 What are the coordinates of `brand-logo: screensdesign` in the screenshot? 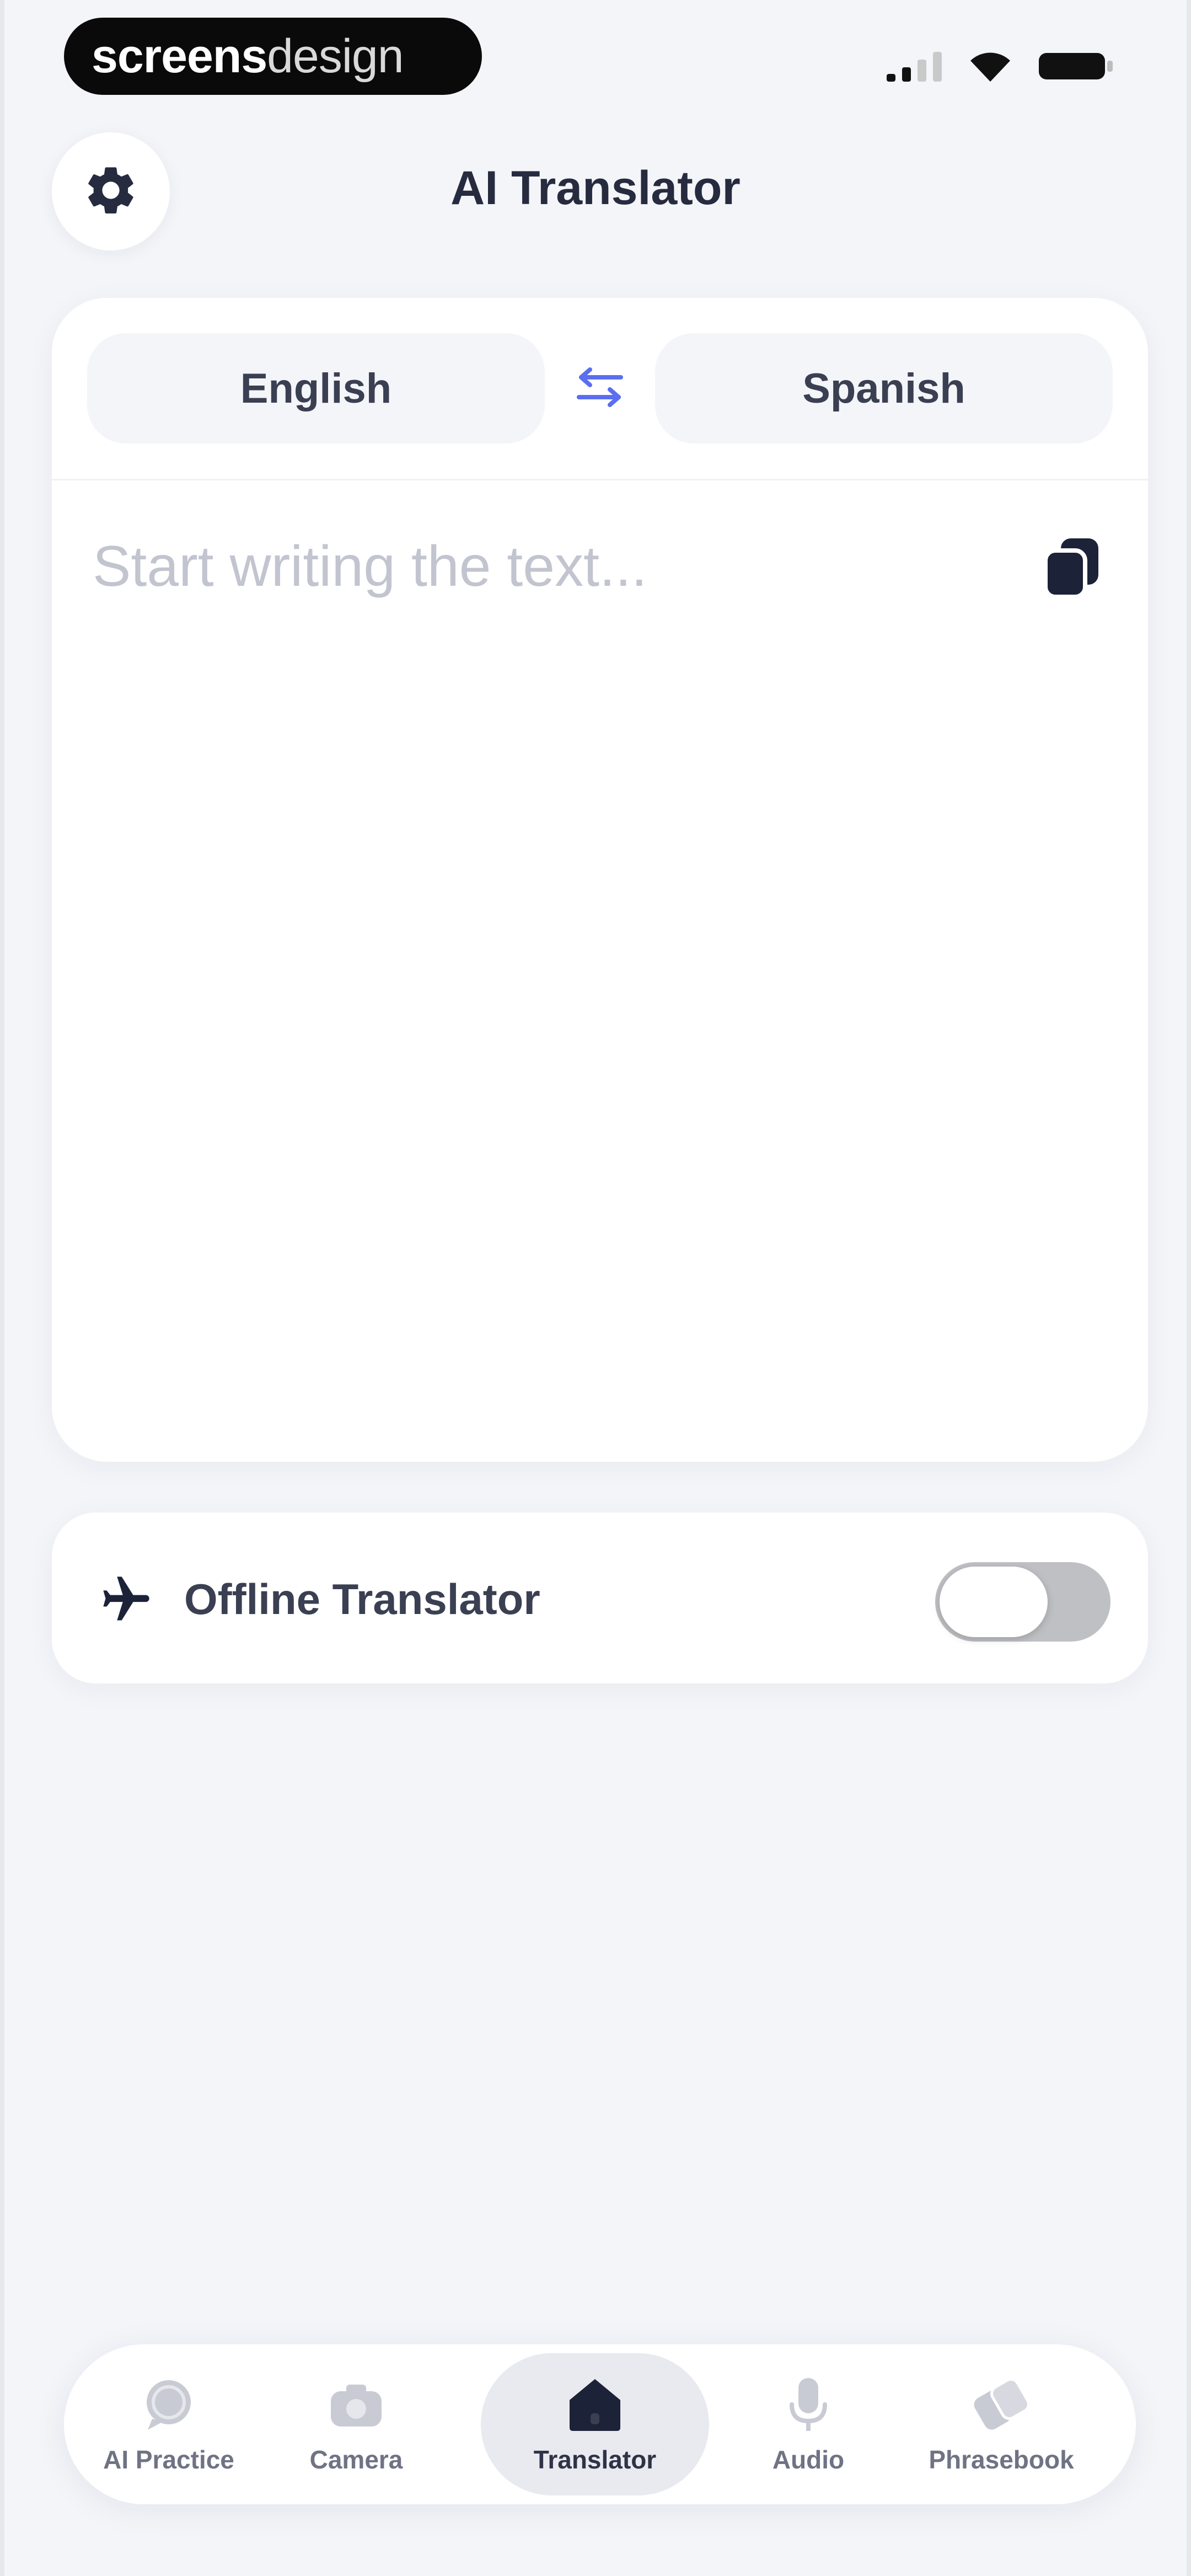 It's located at (273, 56).